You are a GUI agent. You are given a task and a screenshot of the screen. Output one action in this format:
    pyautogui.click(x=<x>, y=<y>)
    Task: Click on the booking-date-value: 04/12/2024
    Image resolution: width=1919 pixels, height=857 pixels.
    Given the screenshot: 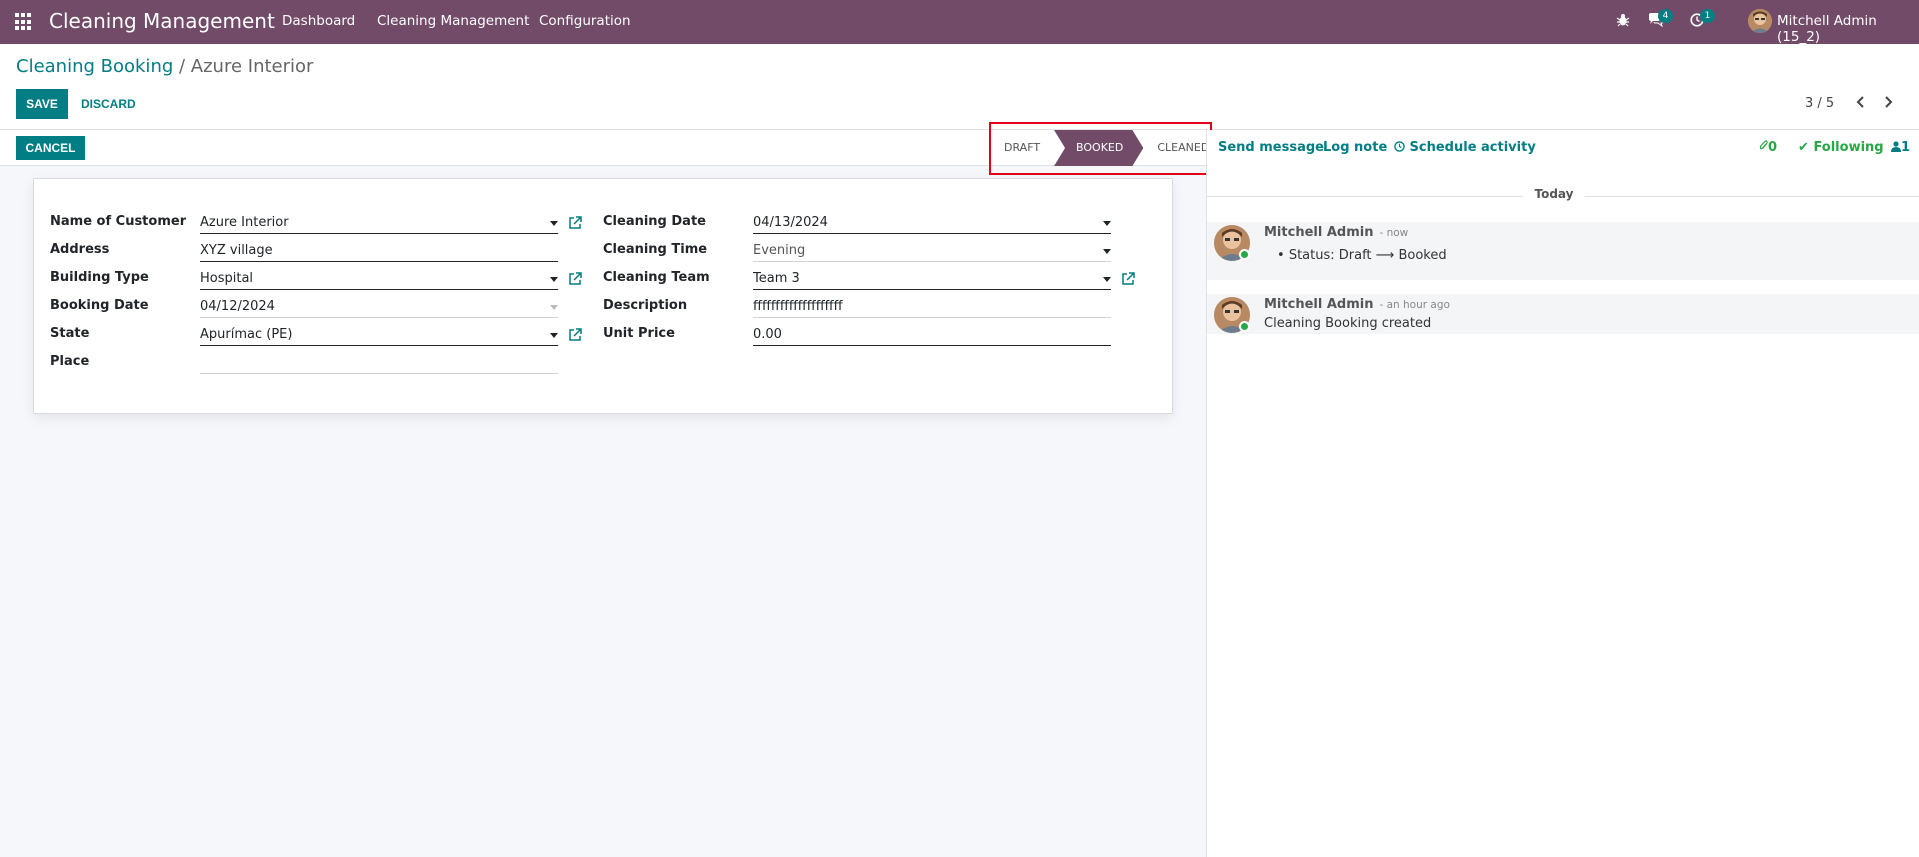 What is the action you would take?
    pyautogui.click(x=237, y=306)
    